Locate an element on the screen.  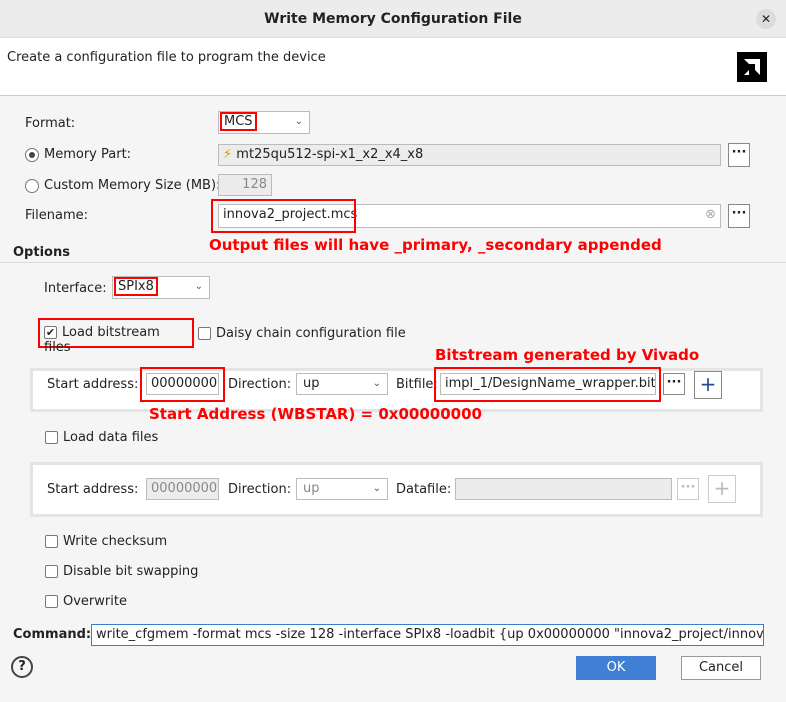
custom-size-radio: Custom Memory Size (MB): is located at coordinates (122, 185).